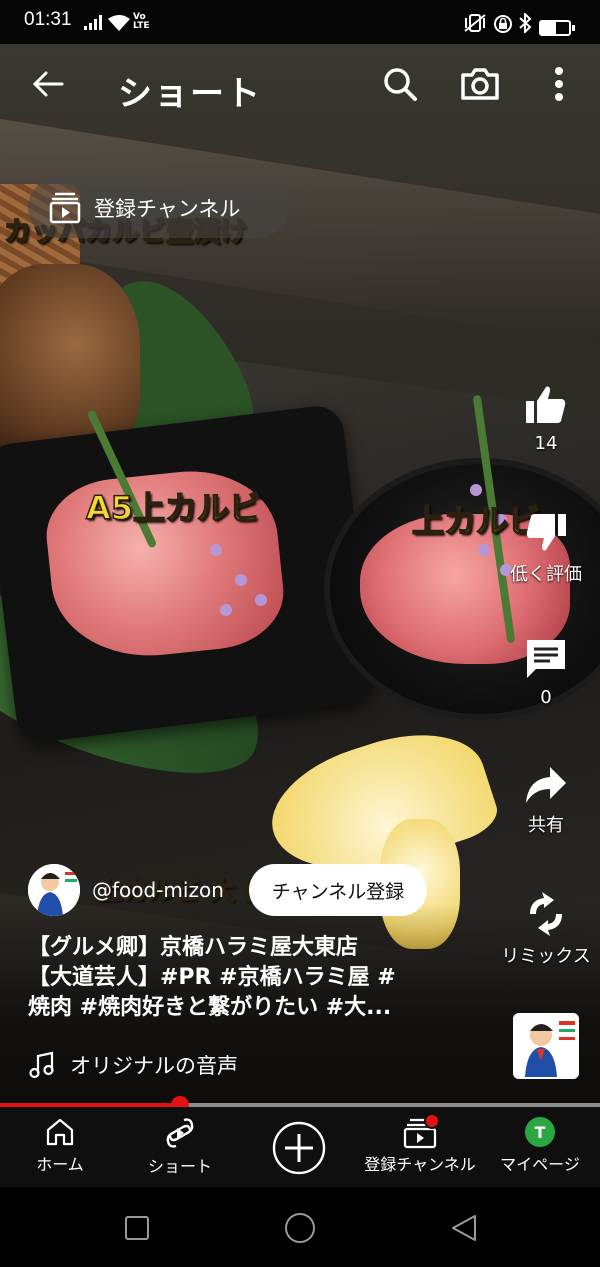 The image size is (600, 1267). Describe the element at coordinates (173, 508) in the screenshot. I see `overlay-caption-a5: A5上カルビ` at that location.